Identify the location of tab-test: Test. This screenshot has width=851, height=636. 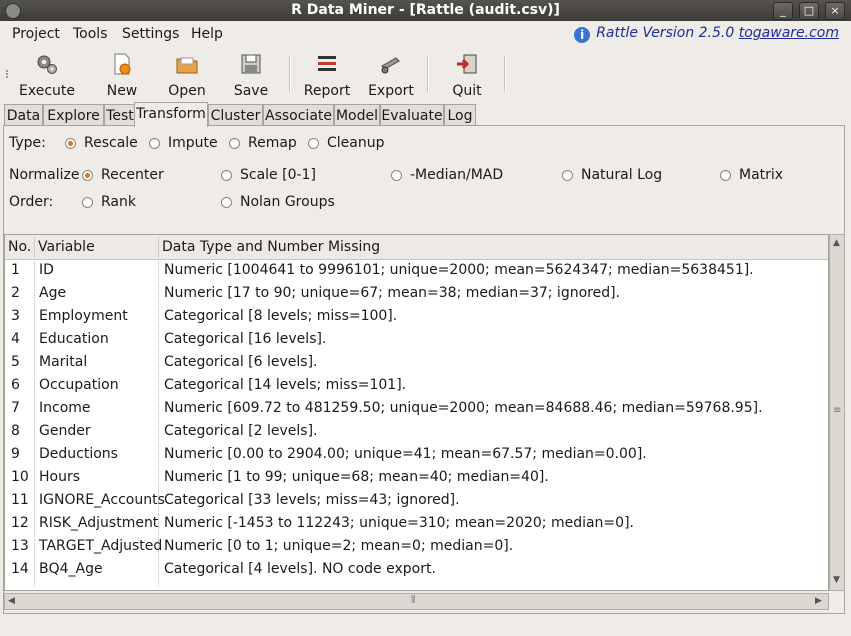
(120, 115).